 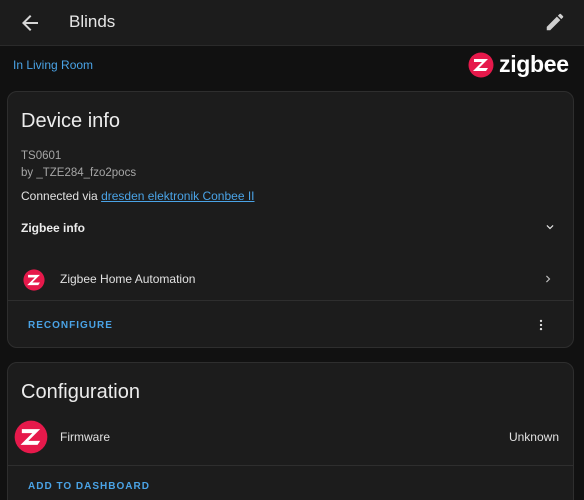 What do you see at coordinates (79, 173) in the screenshot?
I see `device-manufacturer: by _TZE284_fzo2pocs` at bounding box center [79, 173].